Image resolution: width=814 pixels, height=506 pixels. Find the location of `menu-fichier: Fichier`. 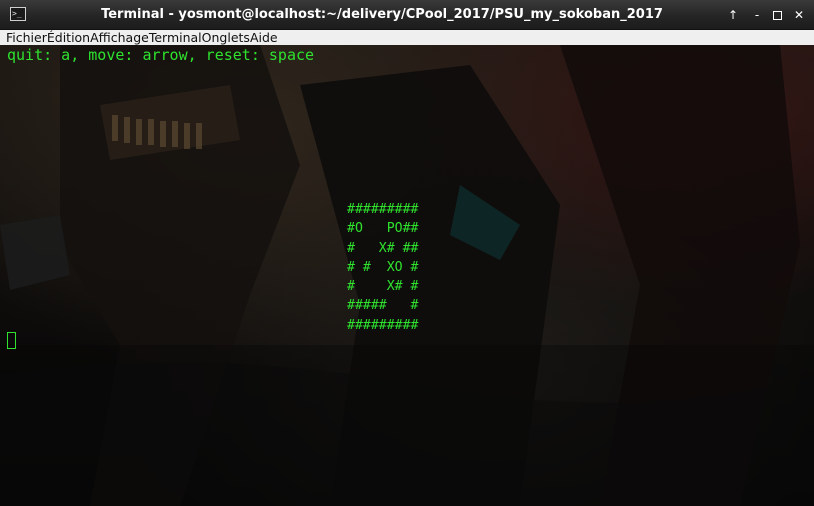

menu-fichier: Fichier is located at coordinates (26, 37).